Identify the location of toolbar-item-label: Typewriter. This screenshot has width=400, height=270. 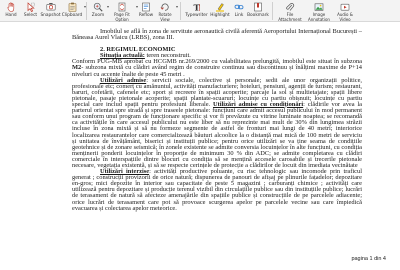
(196, 15).